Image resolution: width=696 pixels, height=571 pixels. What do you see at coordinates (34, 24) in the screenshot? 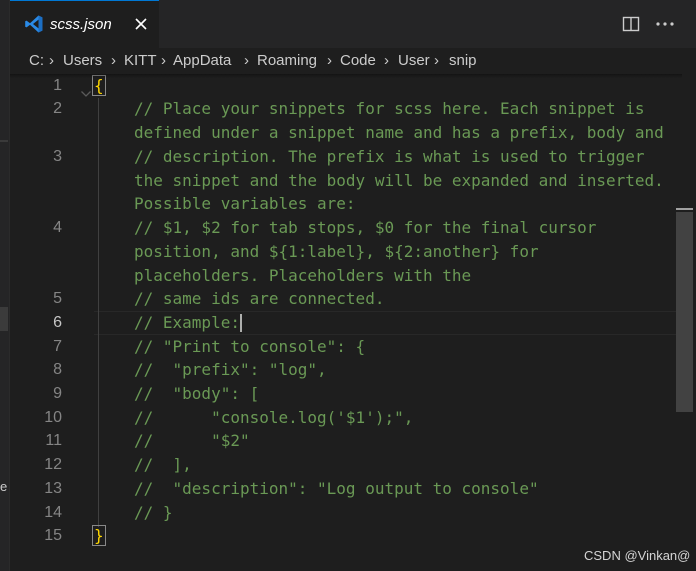
I see `vscode-file-icon` at bounding box center [34, 24].